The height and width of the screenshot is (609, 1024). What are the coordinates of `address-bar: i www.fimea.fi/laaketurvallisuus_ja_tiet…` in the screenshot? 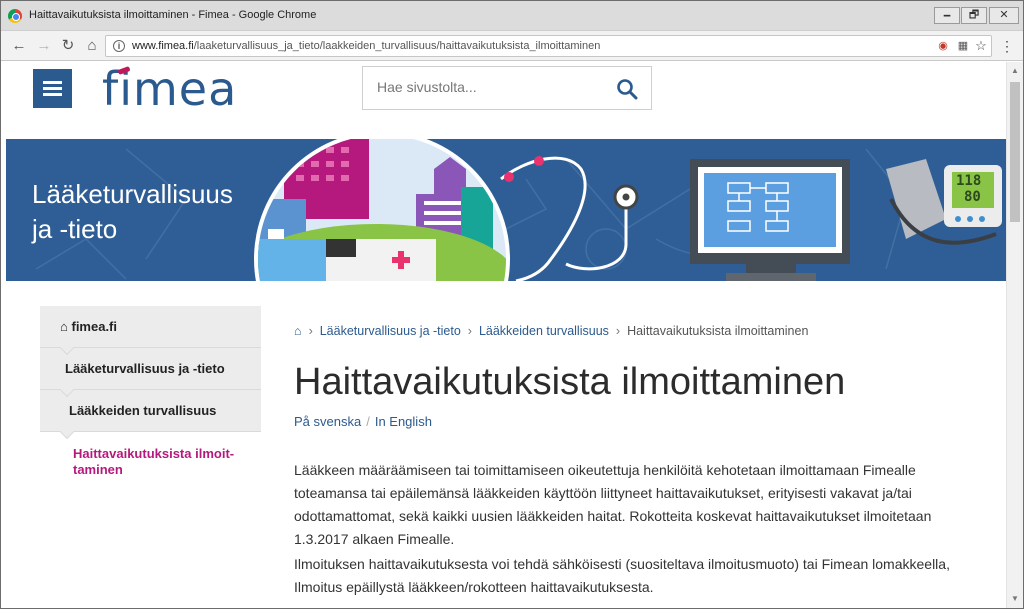 It's located at (548, 46).